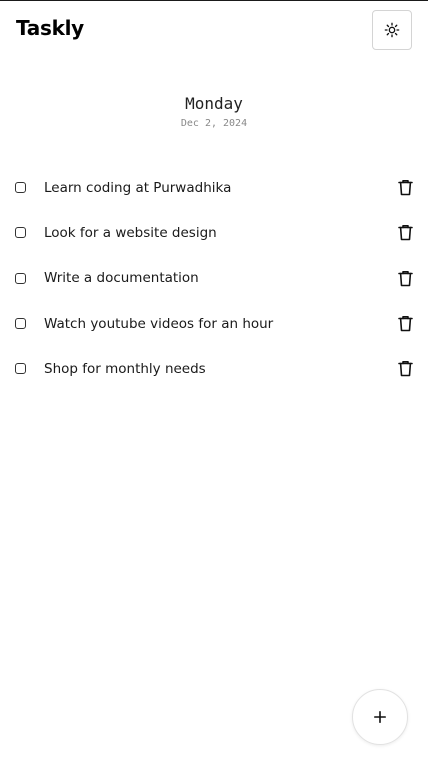 This screenshot has width=428, height=765. I want to click on plus-icon, so click(380, 717).